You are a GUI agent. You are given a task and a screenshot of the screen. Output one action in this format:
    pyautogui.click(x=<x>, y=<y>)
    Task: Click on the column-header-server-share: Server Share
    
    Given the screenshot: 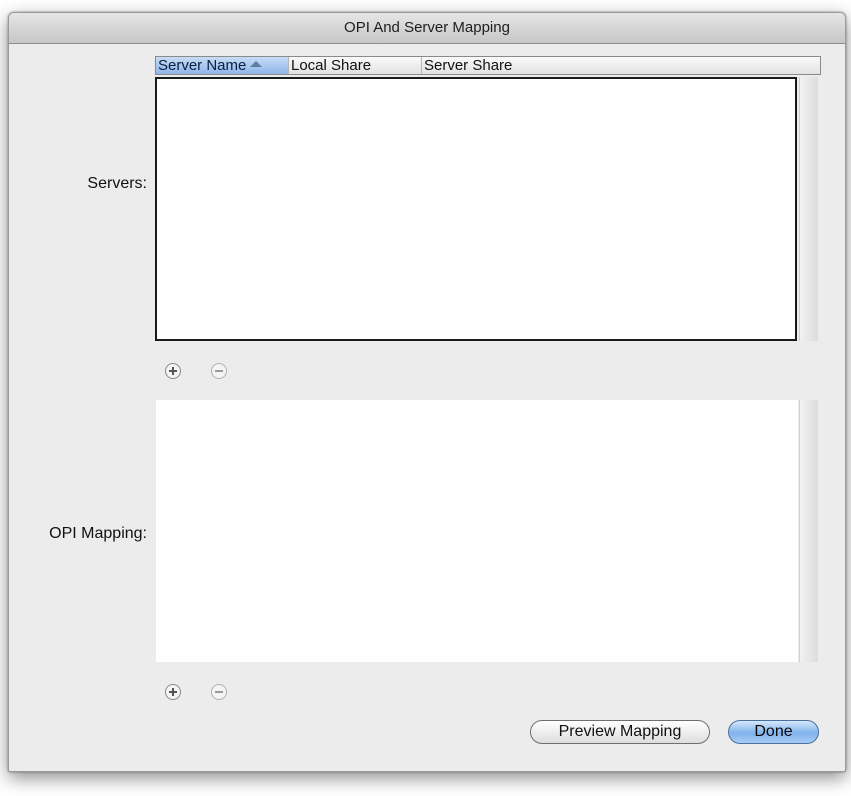 What is the action you would take?
    pyautogui.click(x=620, y=65)
    